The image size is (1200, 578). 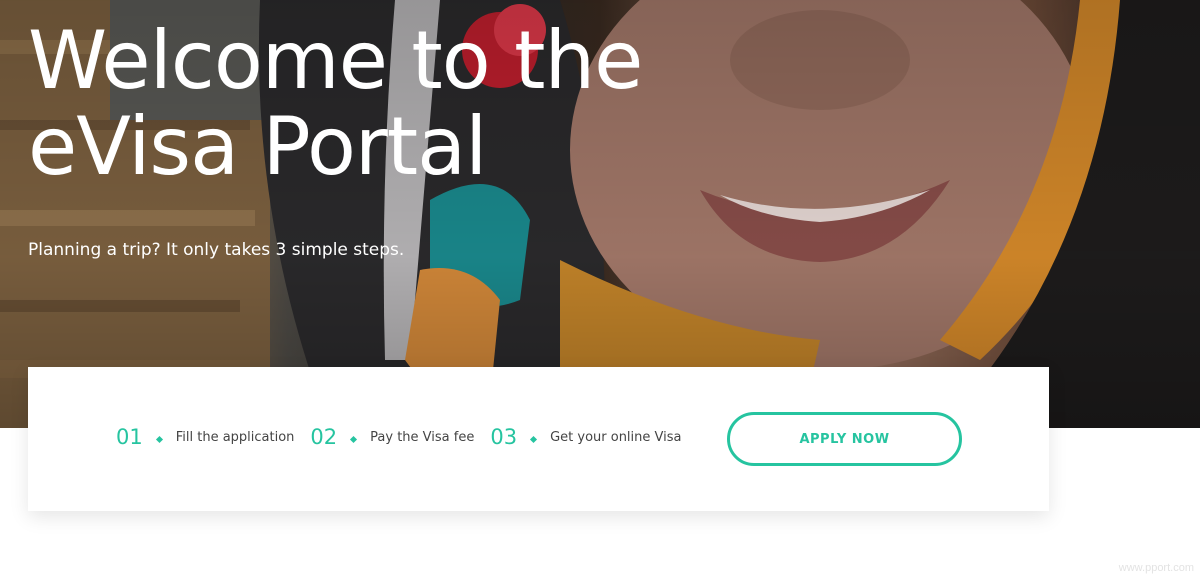 I want to click on watermark: www.pport.com, so click(x=1156, y=568).